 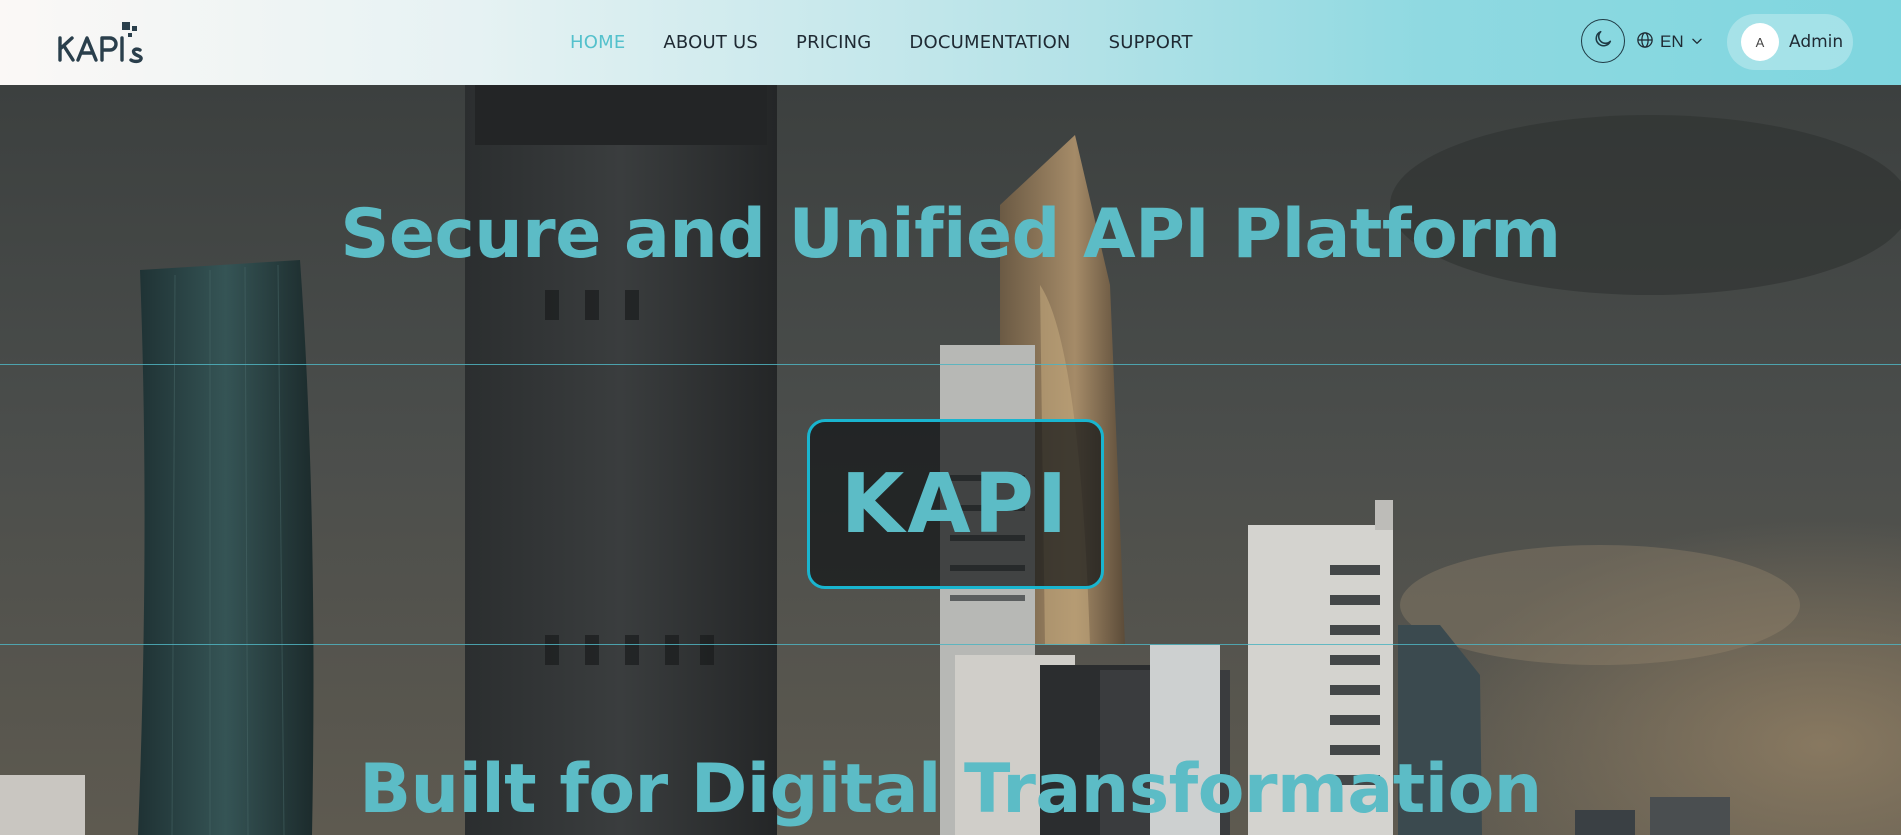 I want to click on user-name: Admin, so click(x=1816, y=42).